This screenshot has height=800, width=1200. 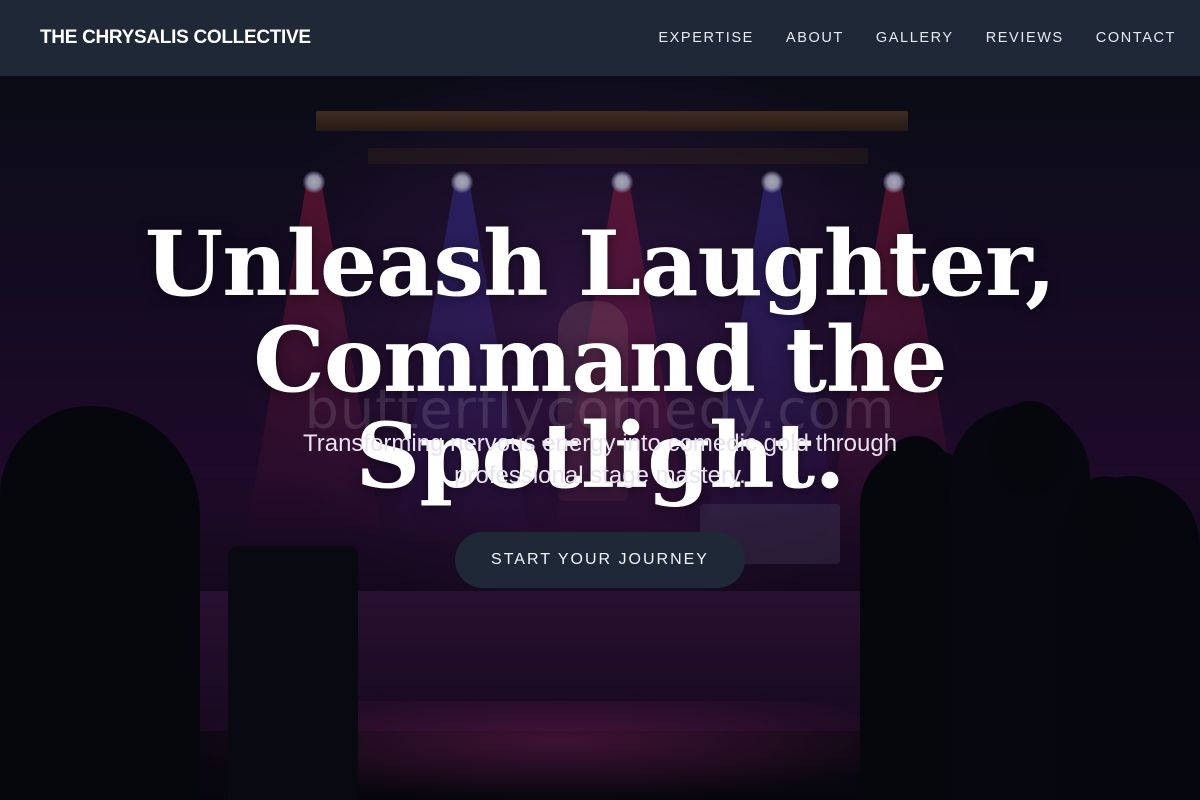 What do you see at coordinates (1025, 38) in the screenshot?
I see `nav-link-reviews: REVIEWS` at bounding box center [1025, 38].